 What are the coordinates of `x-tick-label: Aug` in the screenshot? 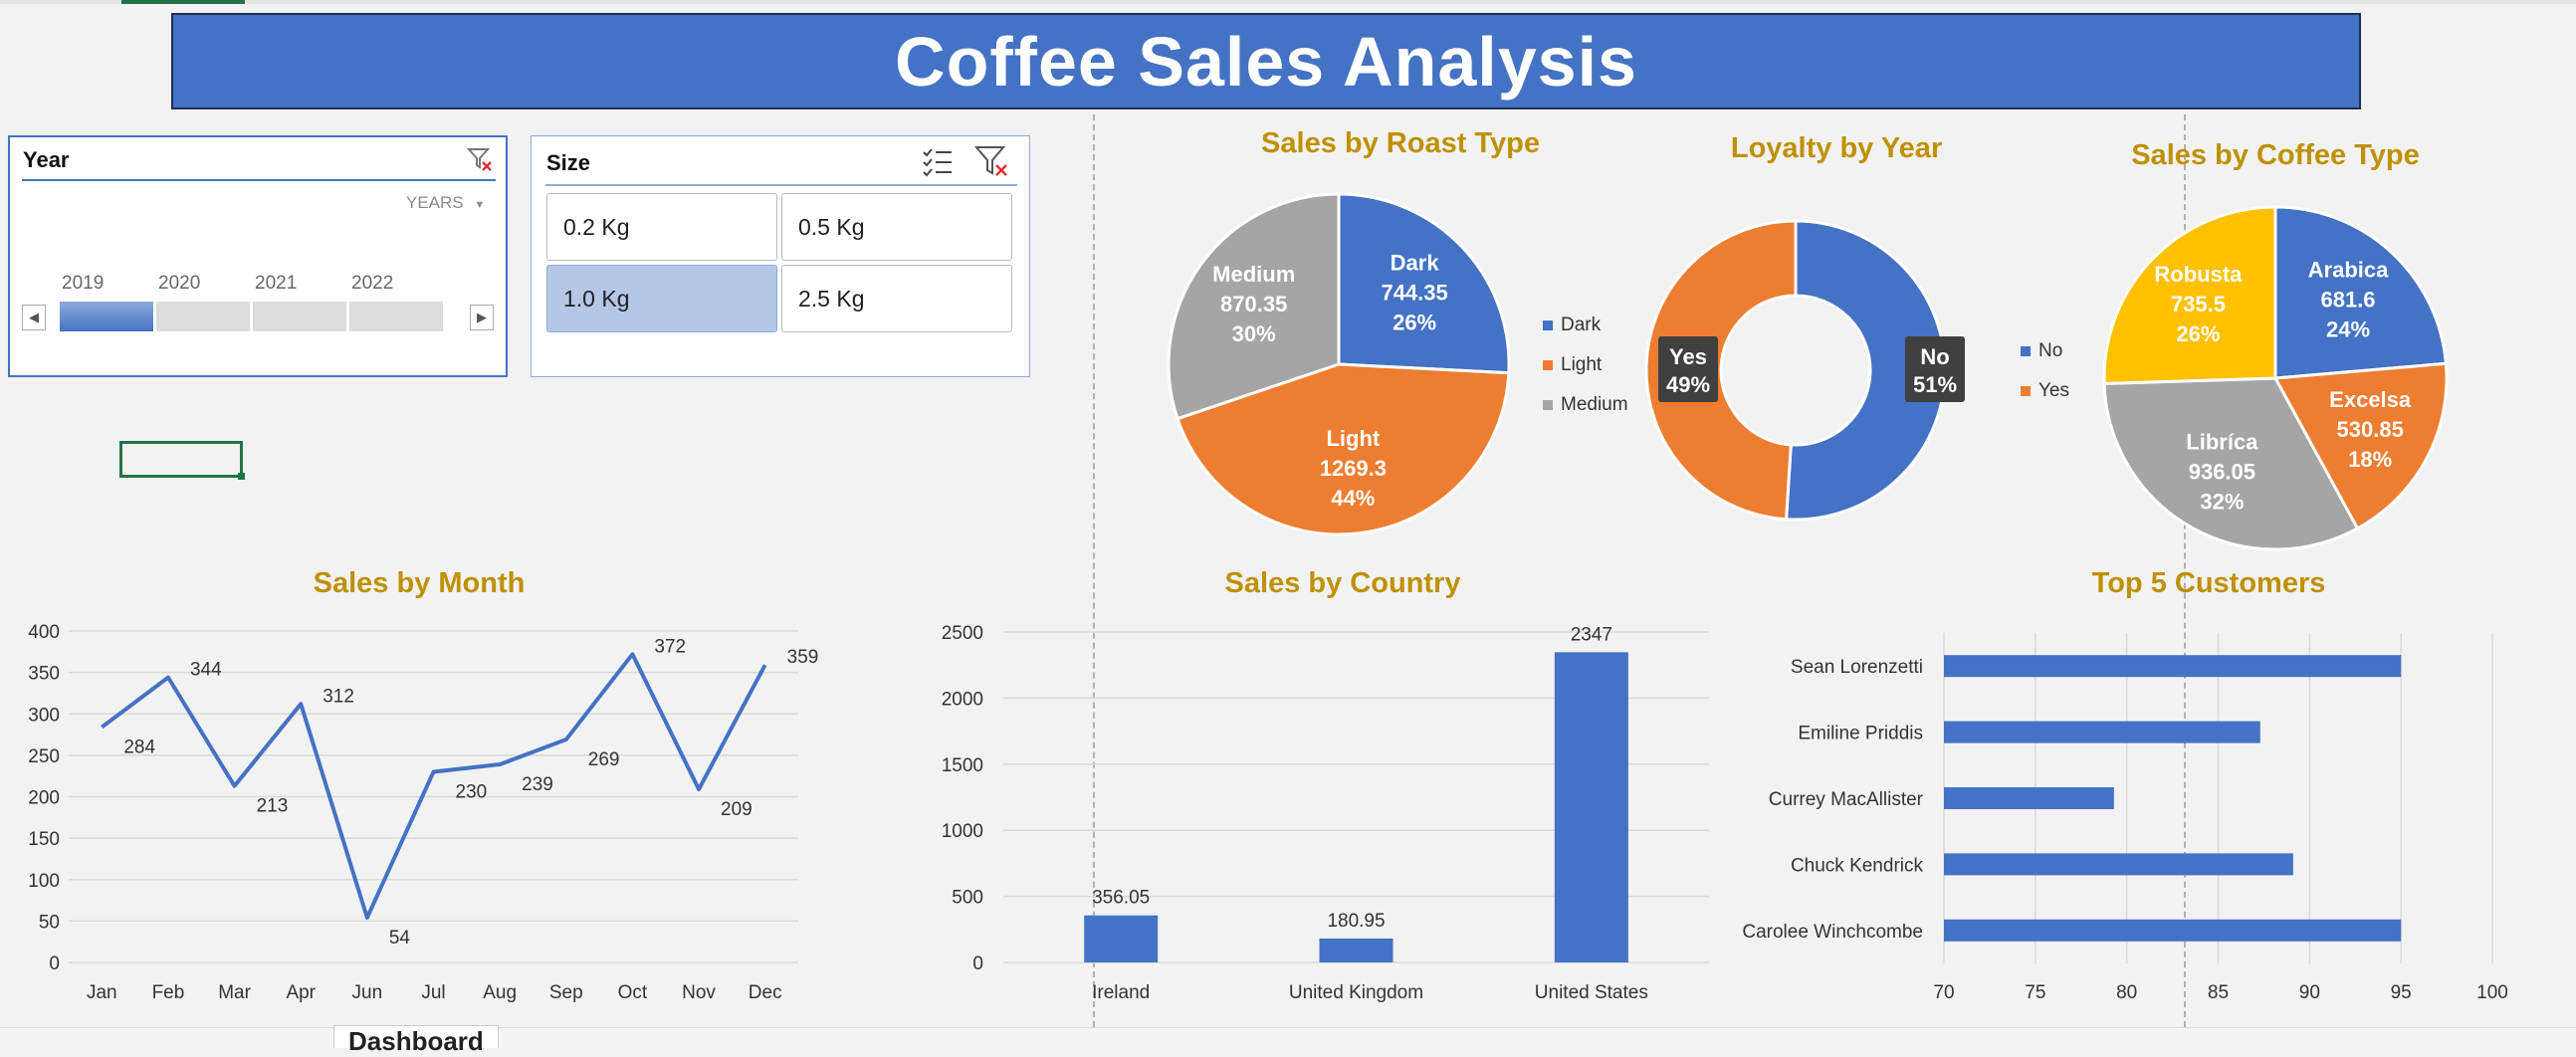 It's located at (500, 992).